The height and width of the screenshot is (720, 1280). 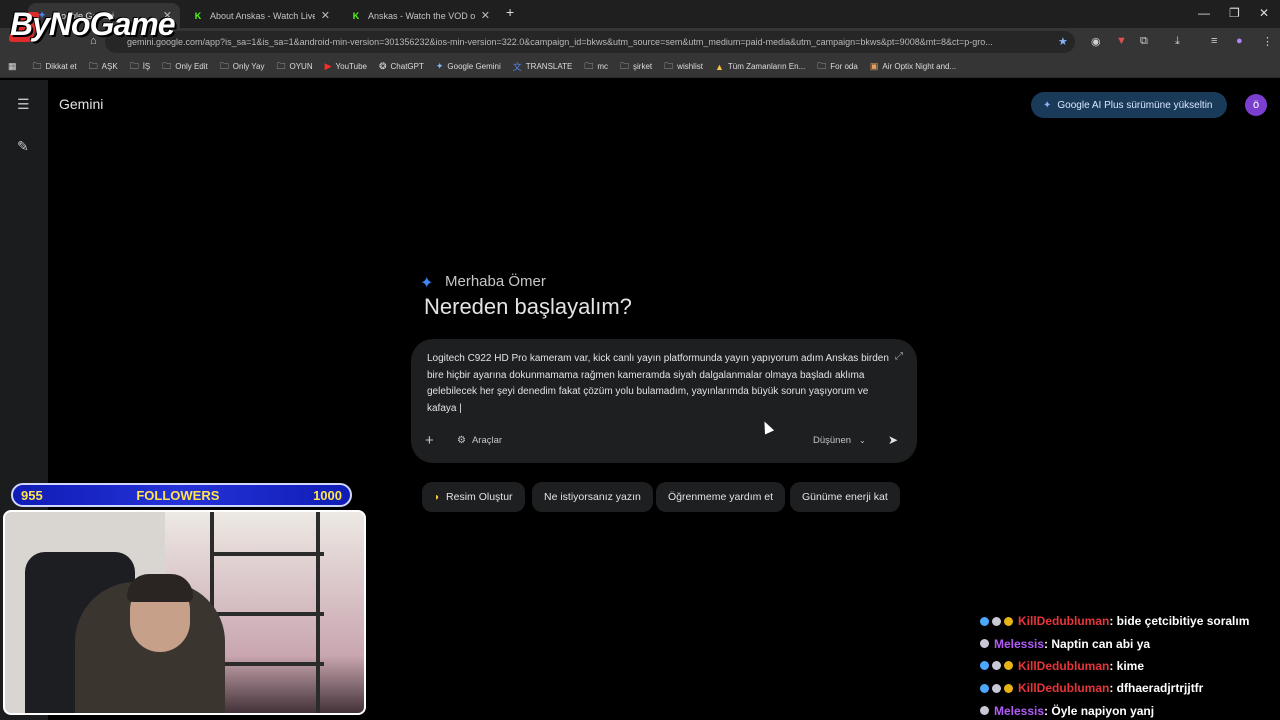 I want to click on bookmark-chatgpt: ❂ ChatGPT, so click(x=401, y=66).